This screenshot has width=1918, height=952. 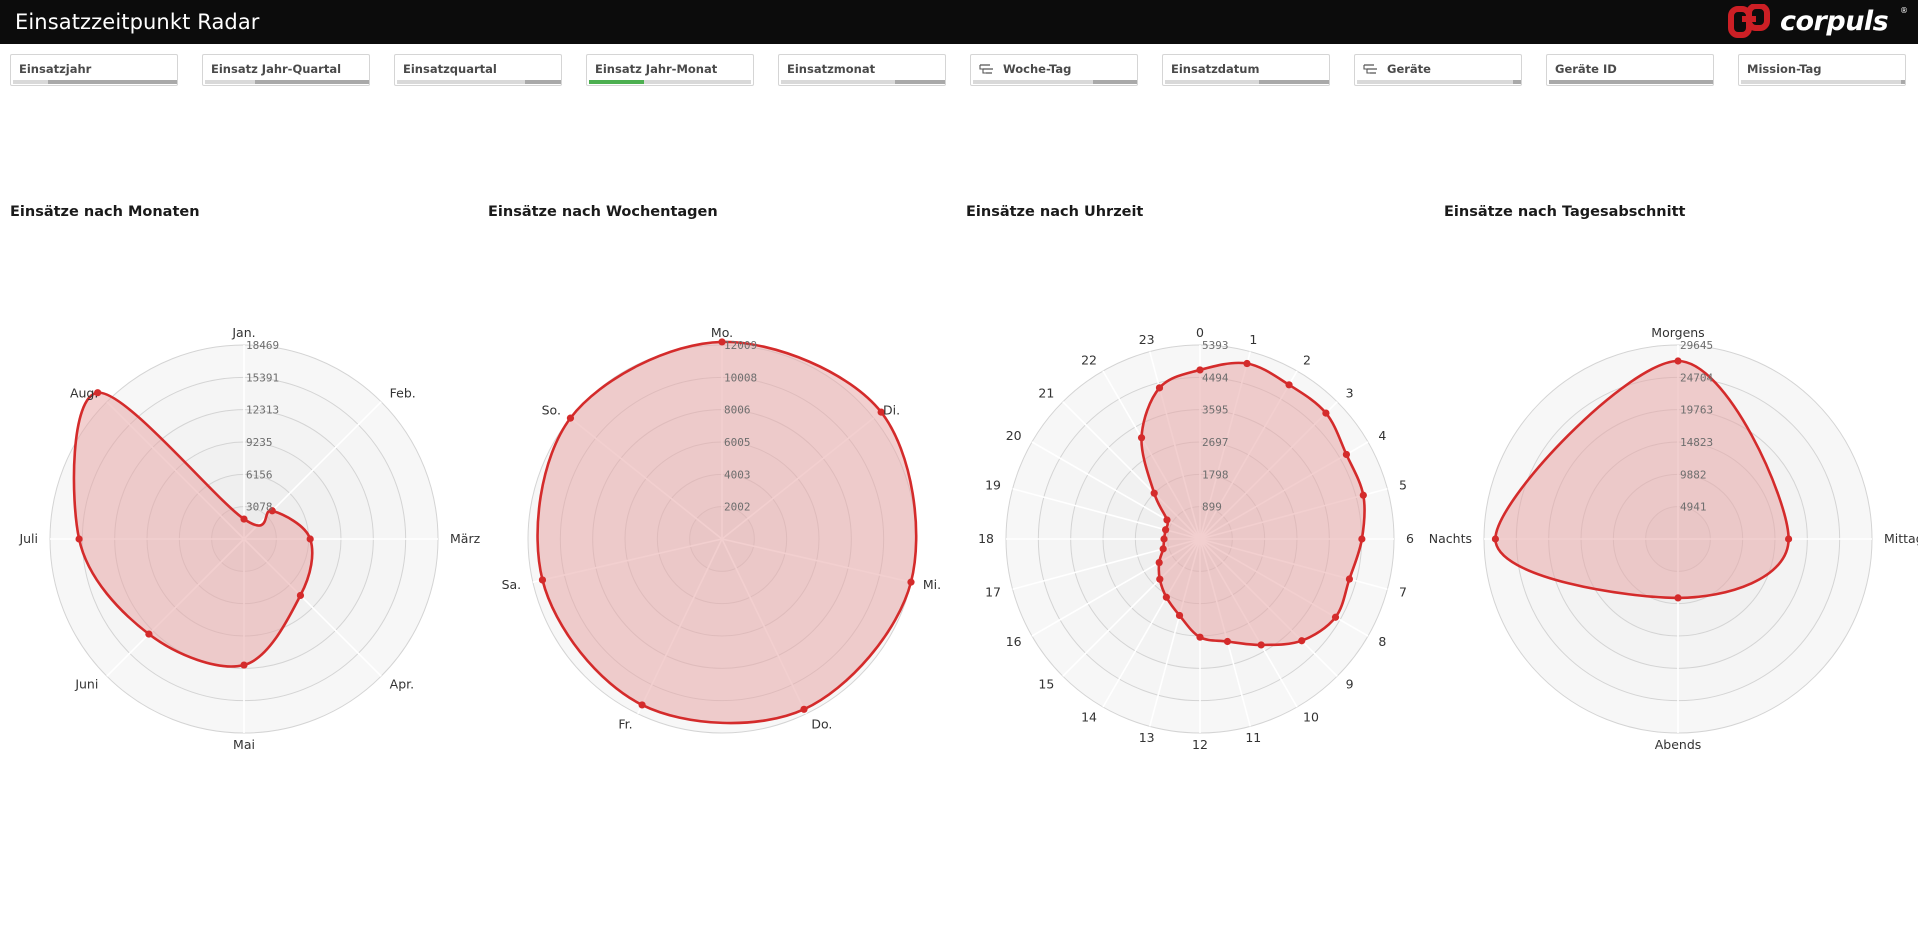 What do you see at coordinates (1307, 360) in the screenshot?
I see `axis-label: 2` at bounding box center [1307, 360].